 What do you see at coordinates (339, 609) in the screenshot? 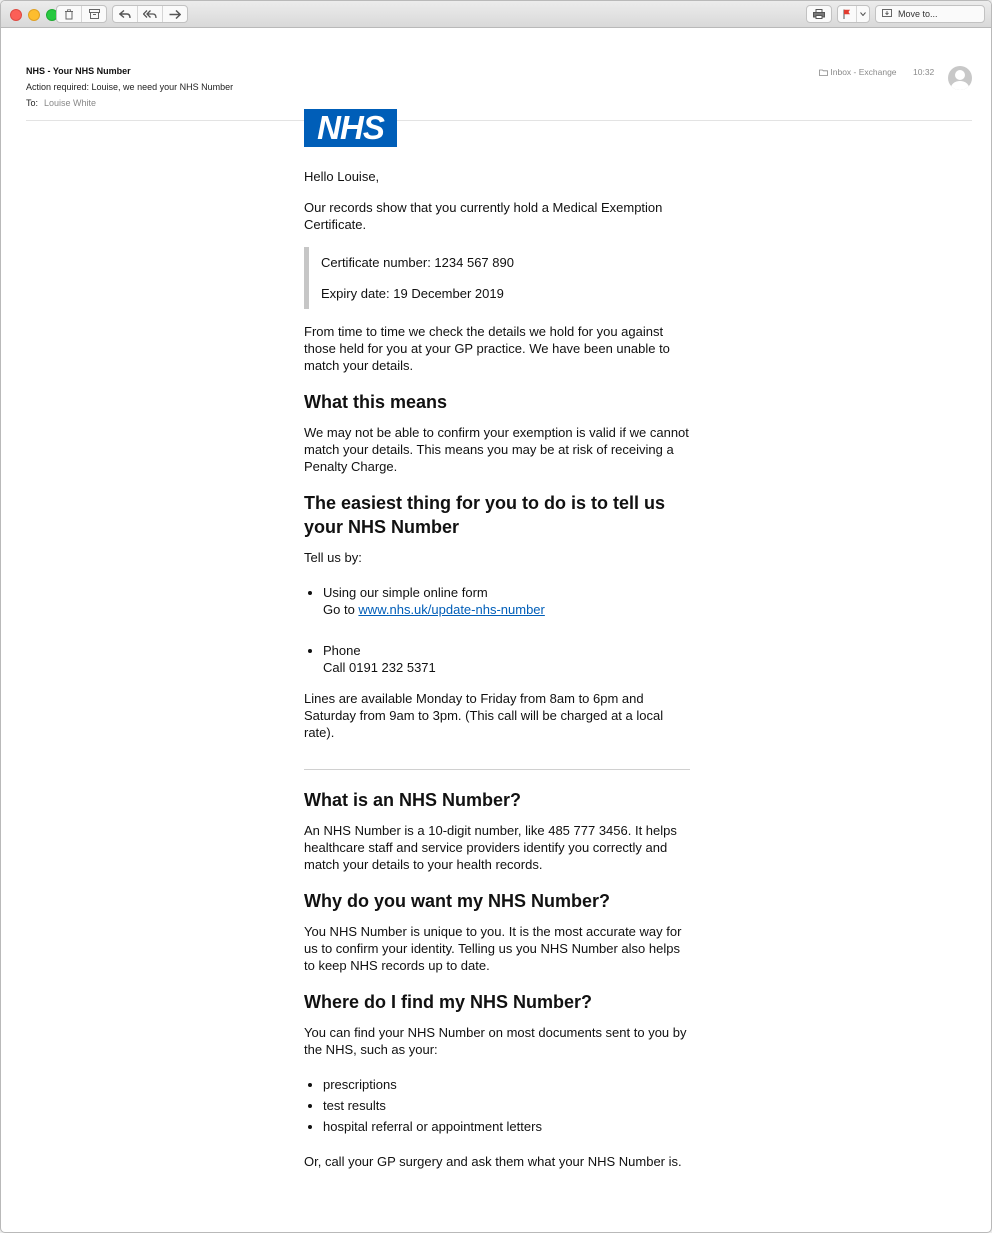
I see `online-form-prefix: Go to` at bounding box center [339, 609].